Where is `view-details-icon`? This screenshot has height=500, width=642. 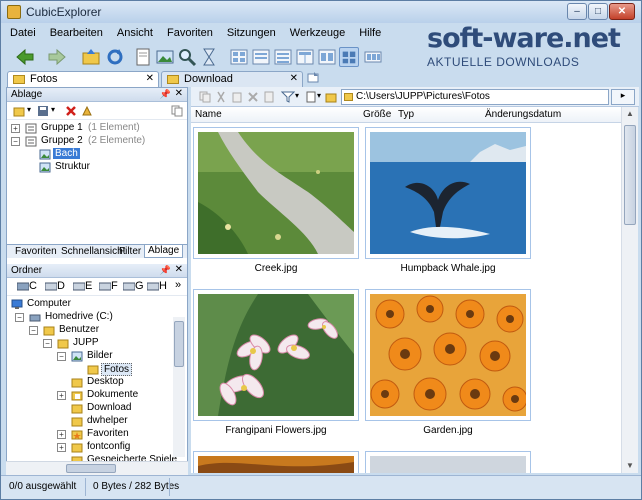 view-details-icon is located at coordinates (305, 57).